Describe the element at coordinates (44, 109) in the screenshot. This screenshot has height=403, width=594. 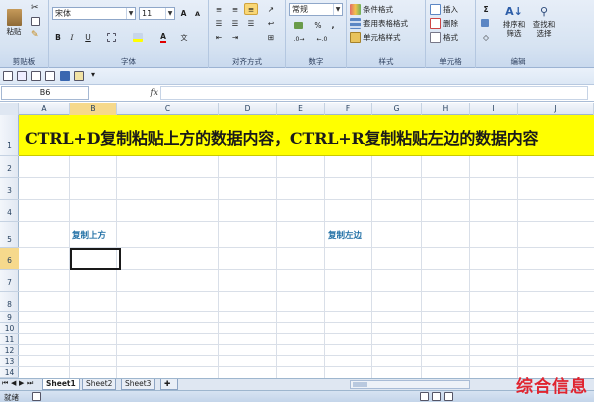
I see `column-header-a: A` at that location.